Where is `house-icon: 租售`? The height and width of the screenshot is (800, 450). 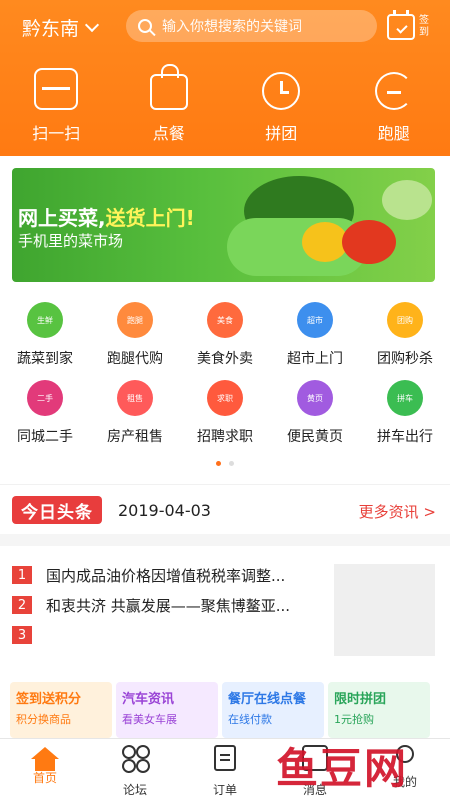
house-icon: 租售 is located at coordinates (135, 398).